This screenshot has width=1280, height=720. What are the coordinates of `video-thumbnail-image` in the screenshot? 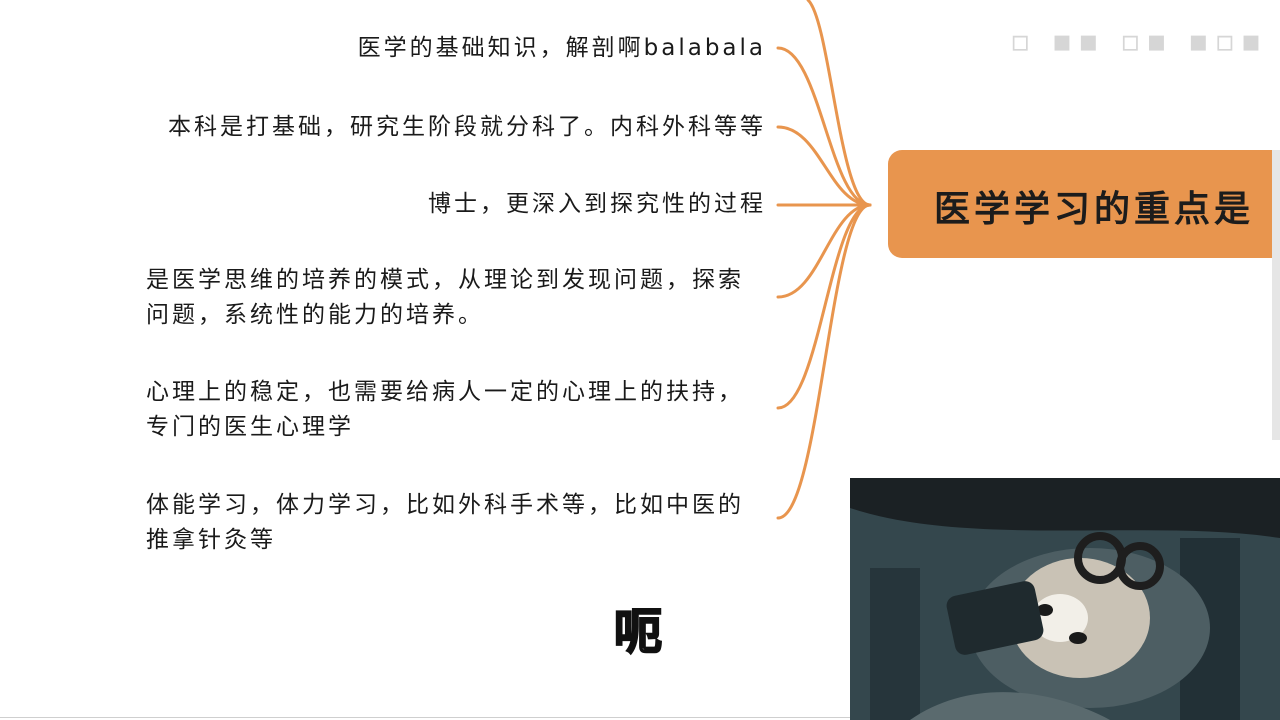 It's located at (1065, 599).